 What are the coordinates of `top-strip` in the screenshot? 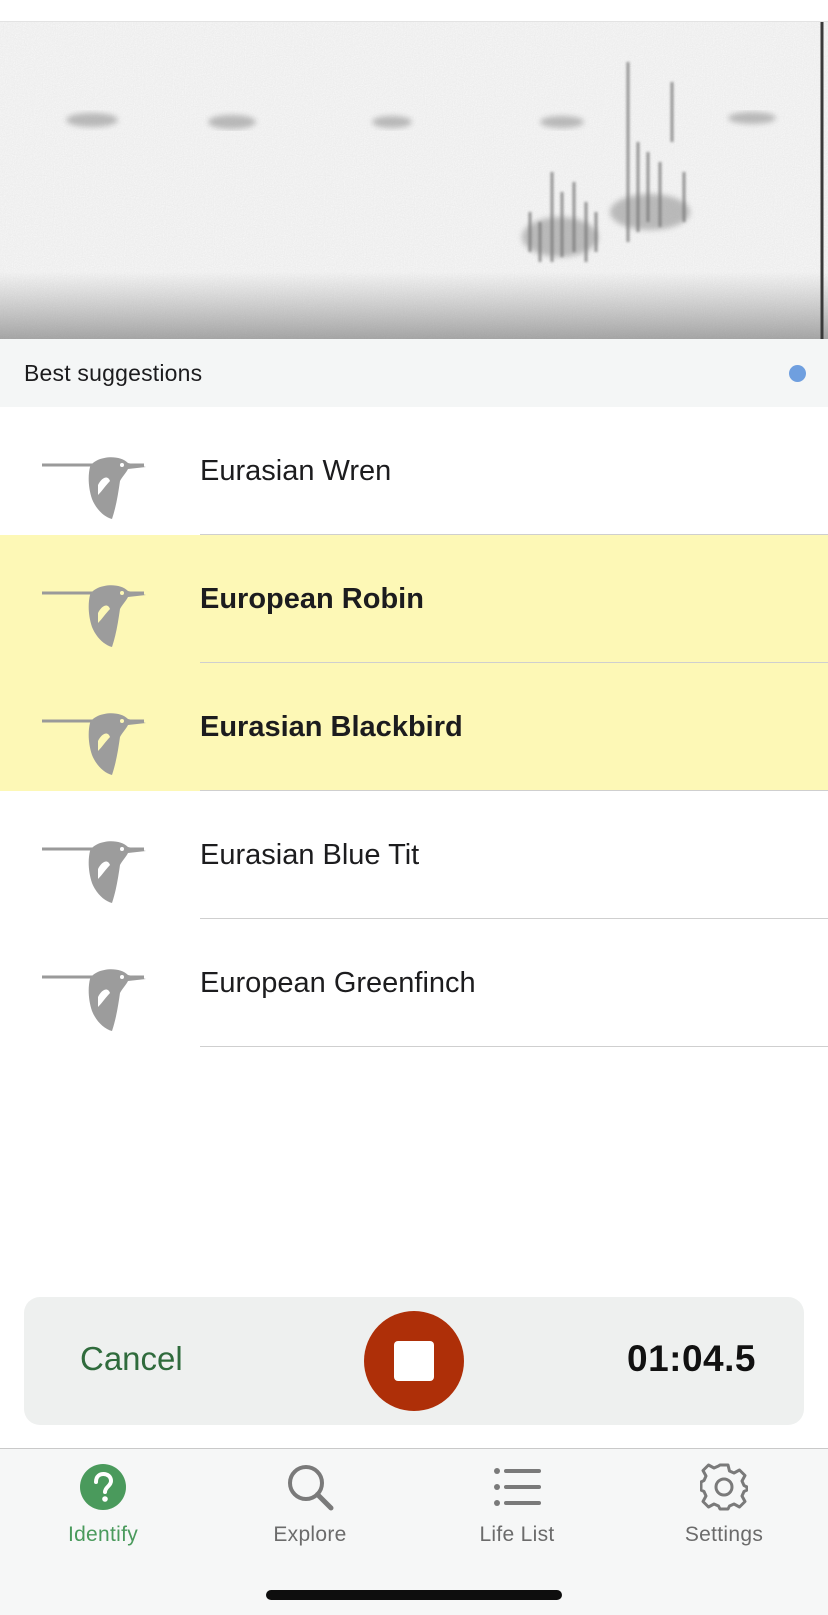 It's located at (414, 11).